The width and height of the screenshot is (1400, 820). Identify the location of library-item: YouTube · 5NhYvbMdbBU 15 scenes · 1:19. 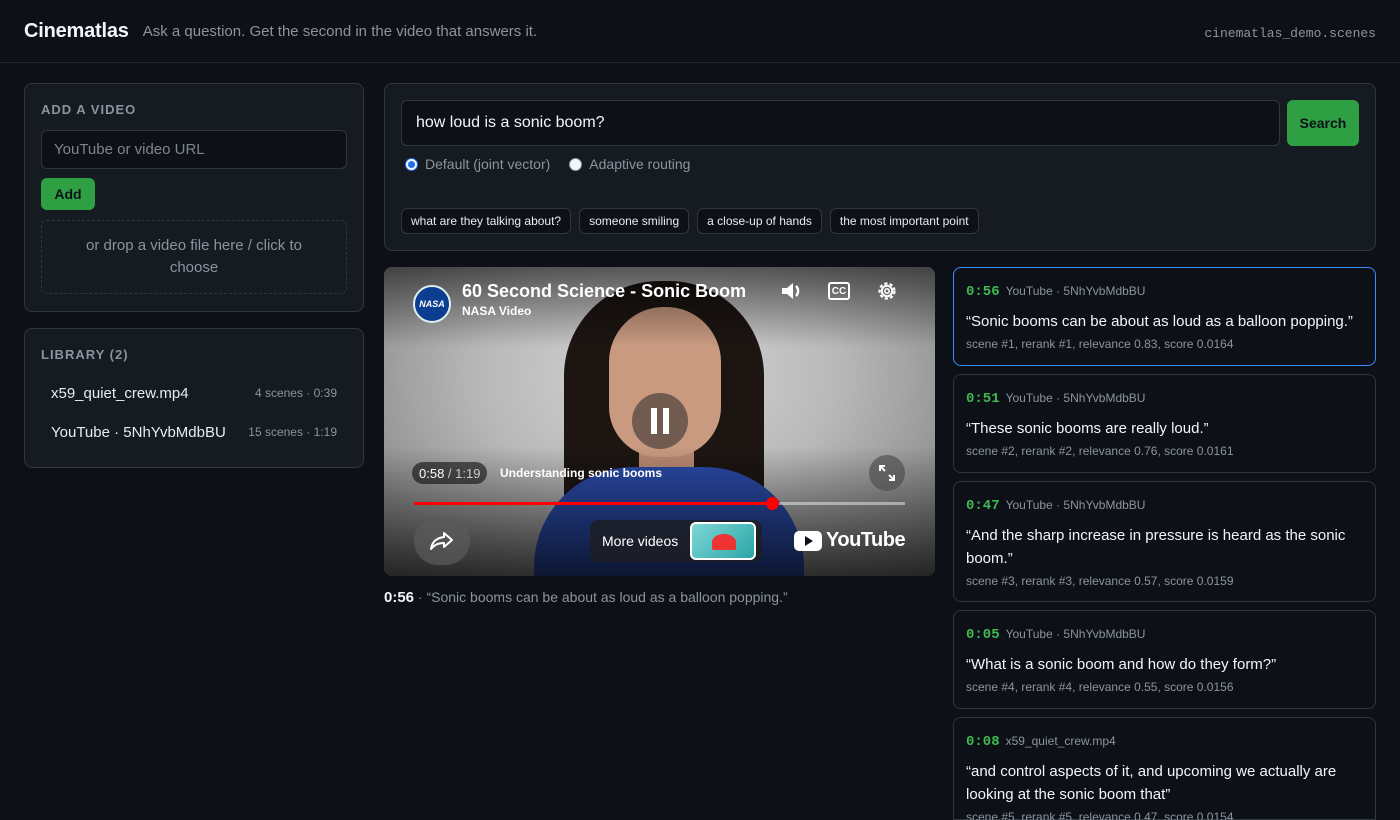
(194, 432).